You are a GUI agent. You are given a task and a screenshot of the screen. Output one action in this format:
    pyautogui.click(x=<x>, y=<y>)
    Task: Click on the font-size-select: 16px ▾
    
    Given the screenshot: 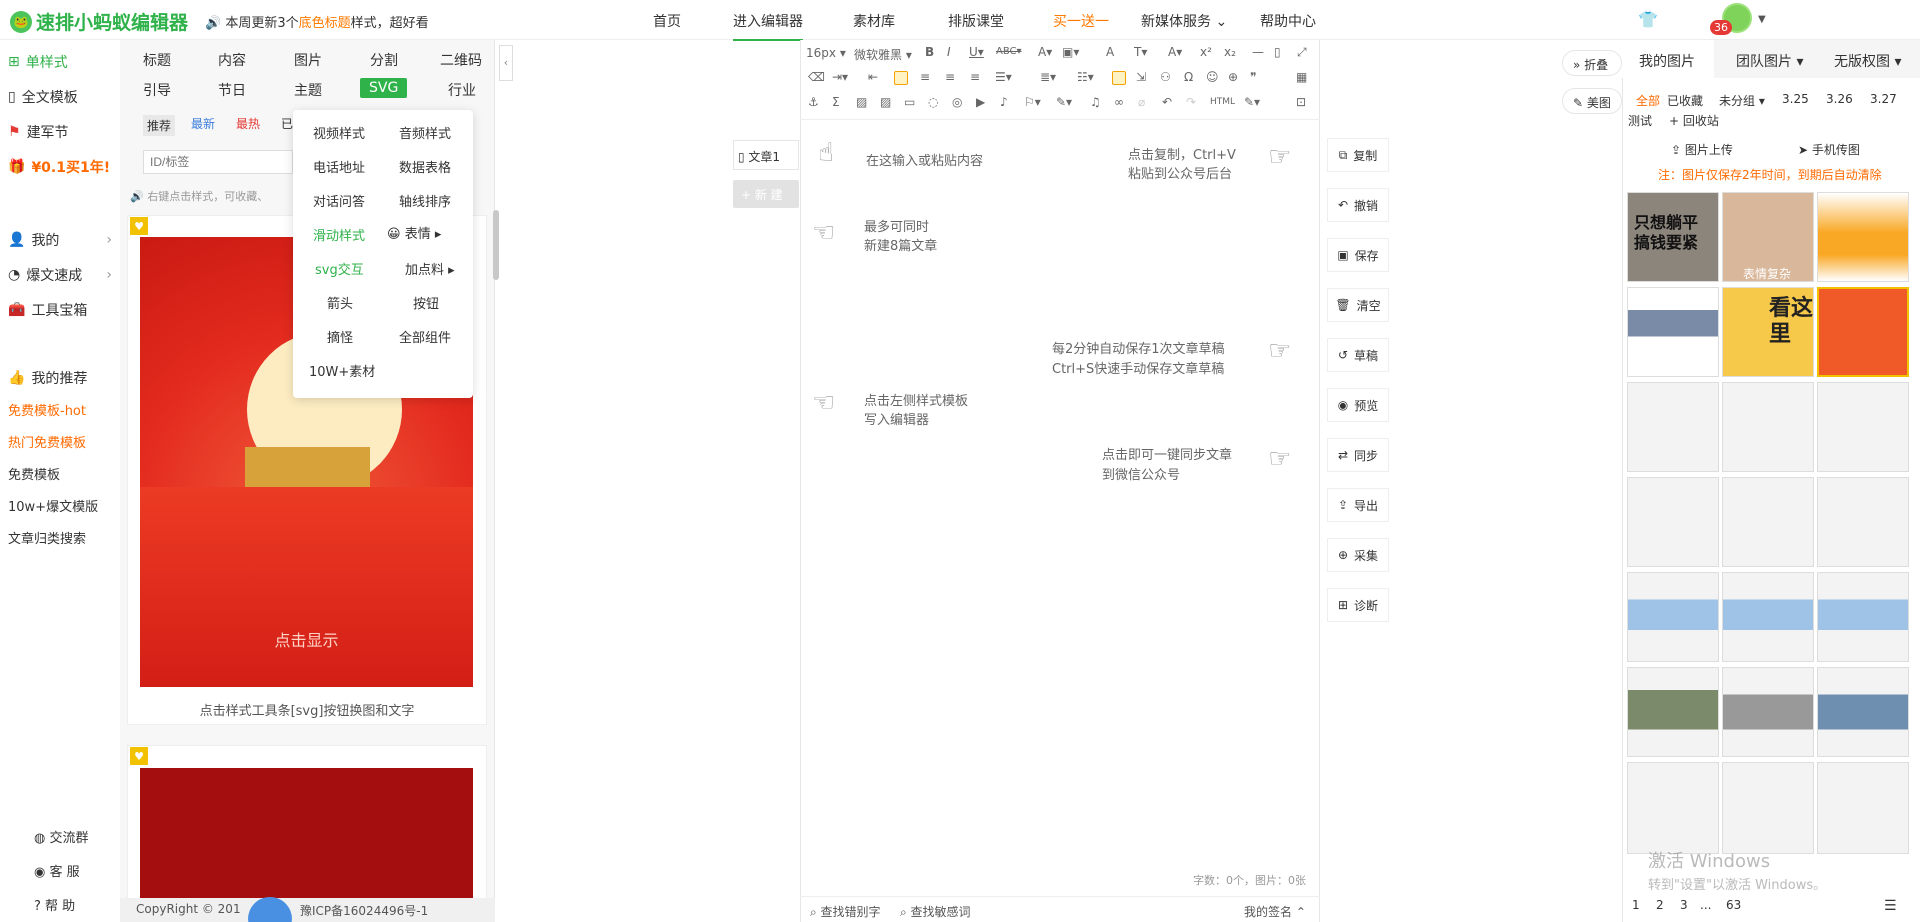 What is the action you would take?
    pyautogui.click(x=826, y=53)
    